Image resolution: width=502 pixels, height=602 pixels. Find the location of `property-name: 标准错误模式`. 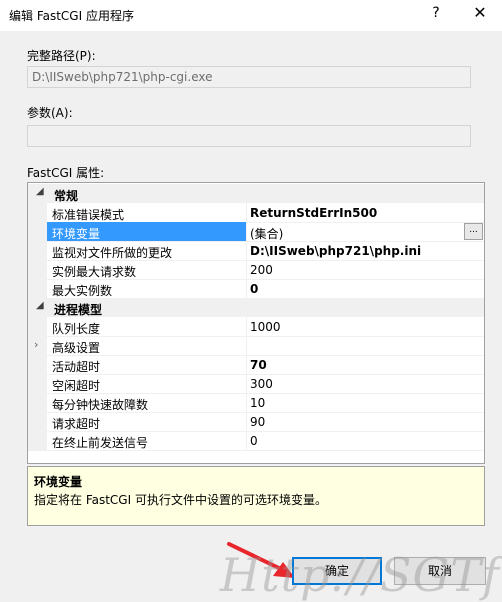

property-name: 标准错误模式 is located at coordinates (88, 215).